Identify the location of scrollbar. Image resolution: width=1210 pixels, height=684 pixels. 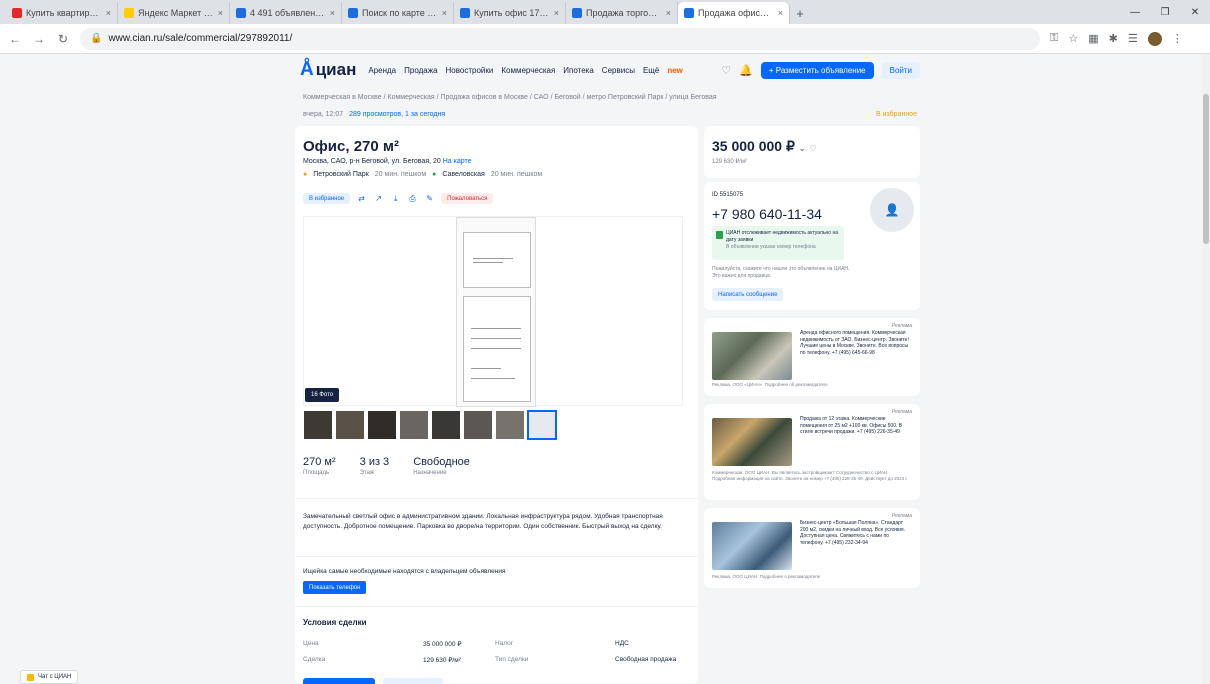
(1206, 369).